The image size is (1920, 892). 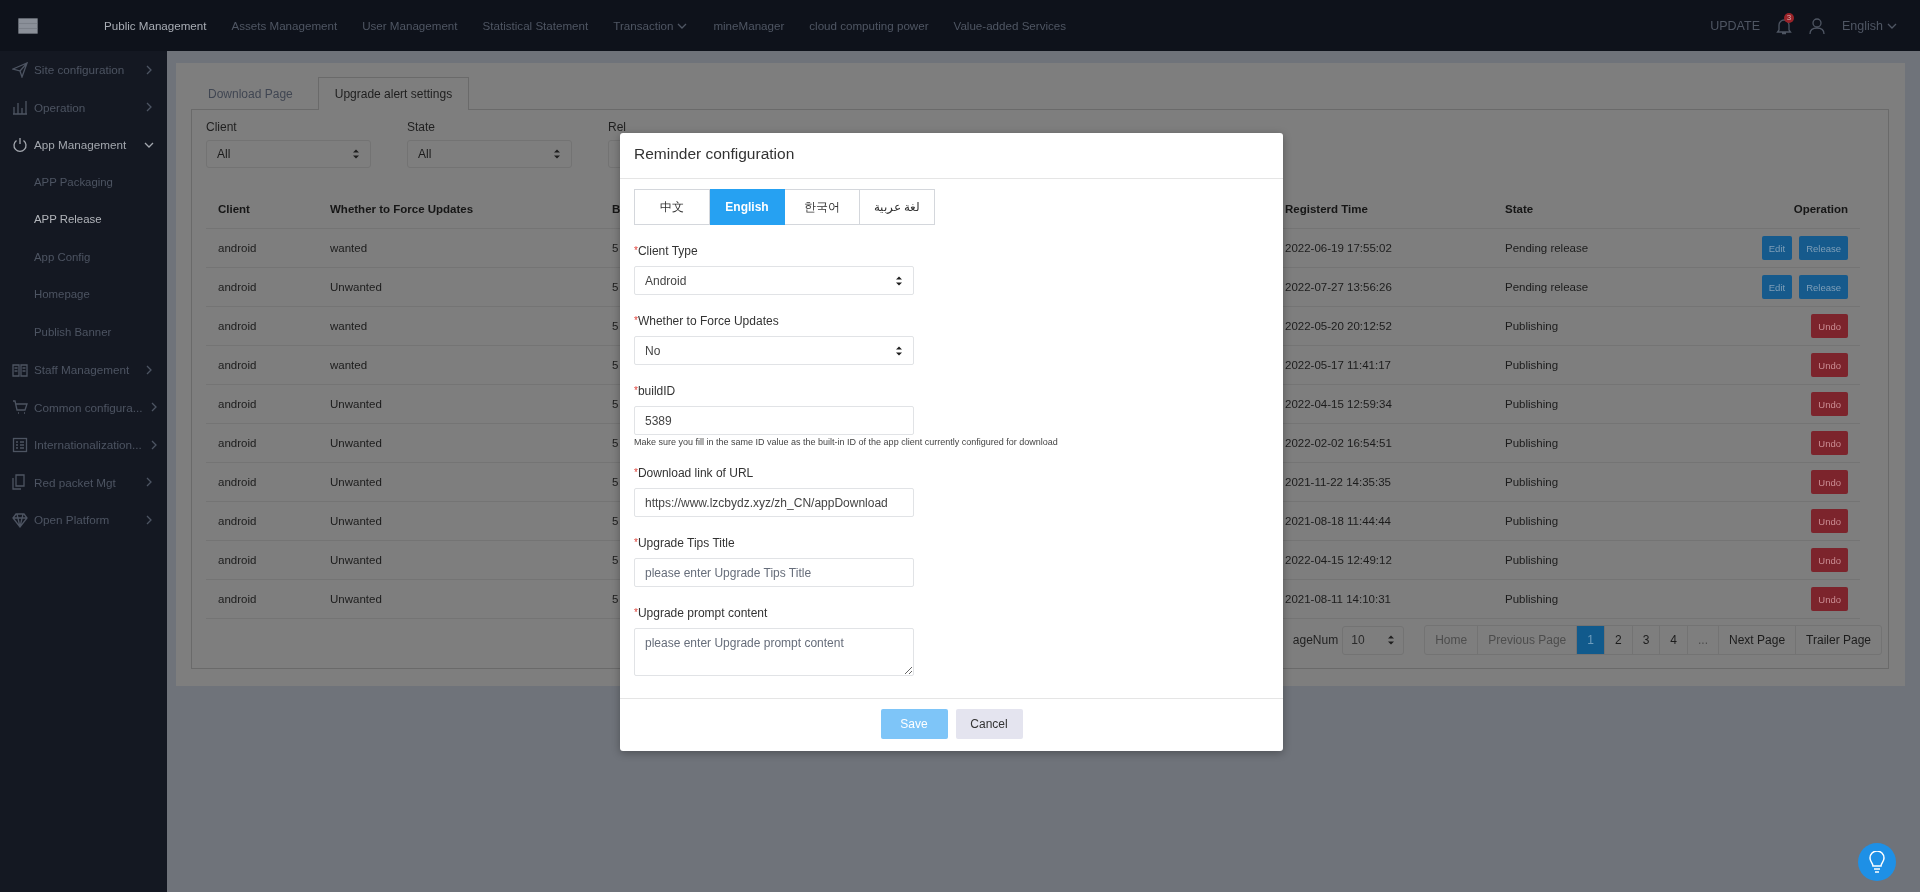 What do you see at coordinates (250, 93) in the screenshot?
I see `page-tab: Download Page` at bounding box center [250, 93].